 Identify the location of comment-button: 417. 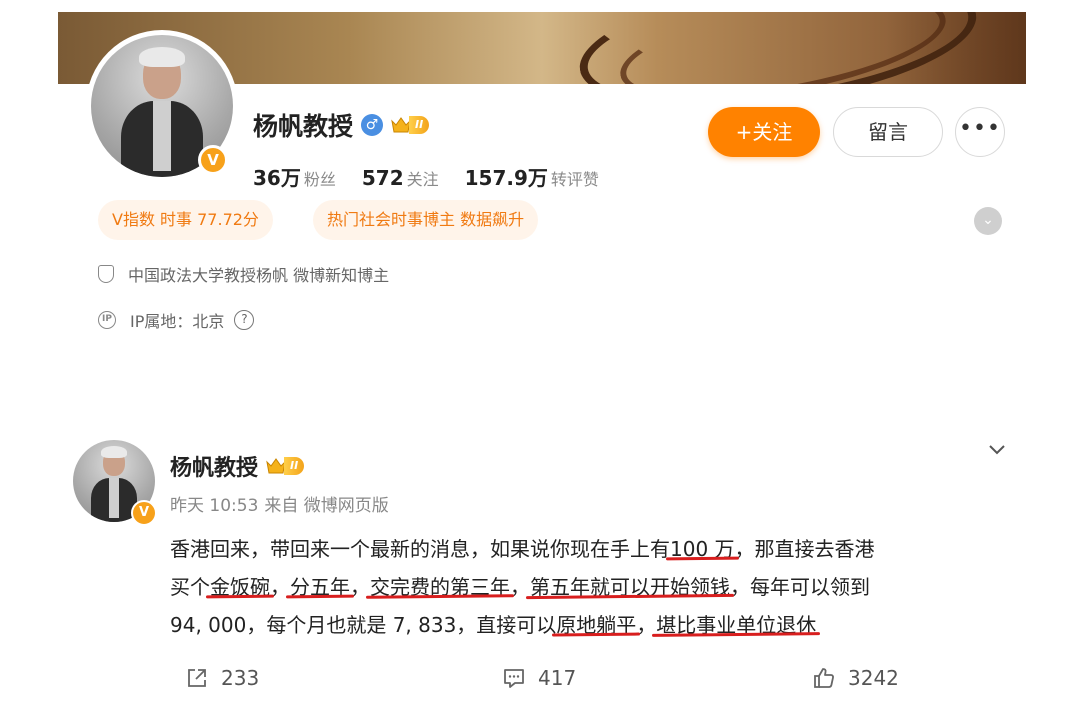
(539, 678).